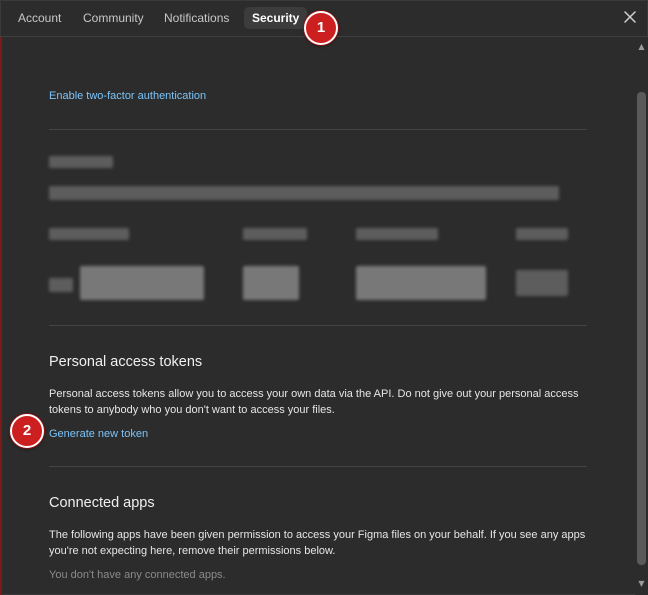  I want to click on tab-notifications: Notifications, so click(196, 18).